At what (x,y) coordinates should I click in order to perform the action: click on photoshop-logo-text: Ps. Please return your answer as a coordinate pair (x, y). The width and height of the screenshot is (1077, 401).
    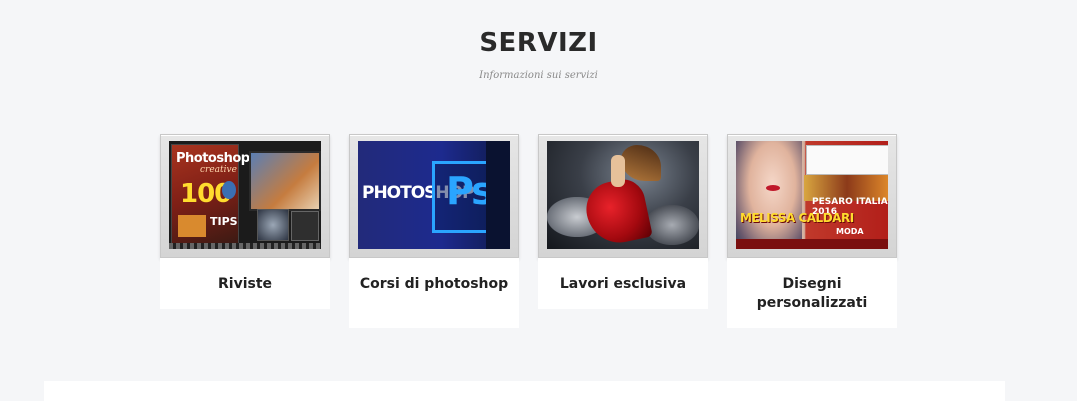
    Looking at the image, I should click on (470, 191).